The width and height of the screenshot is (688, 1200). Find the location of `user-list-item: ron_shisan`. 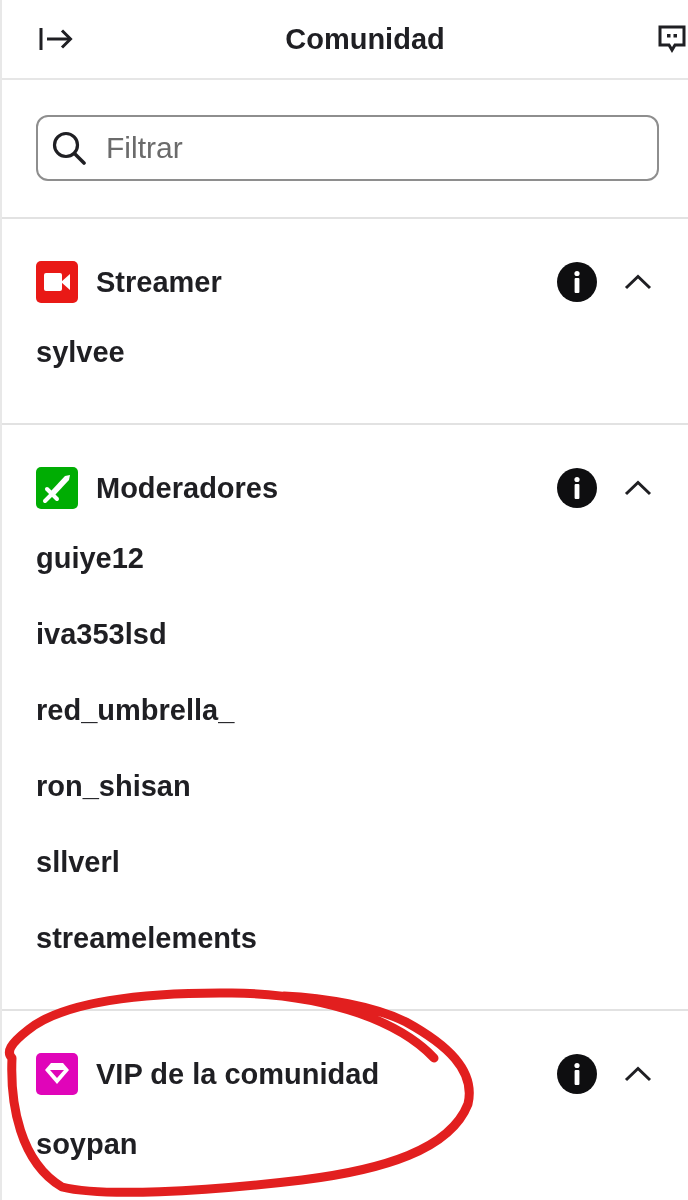

user-list-item: ron_shisan is located at coordinates (113, 786).